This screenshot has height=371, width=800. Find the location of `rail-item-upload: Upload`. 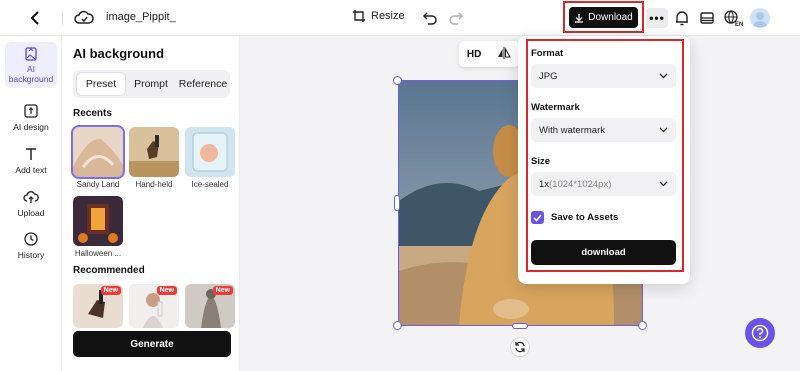

rail-item-upload: Upload is located at coordinates (31, 203).